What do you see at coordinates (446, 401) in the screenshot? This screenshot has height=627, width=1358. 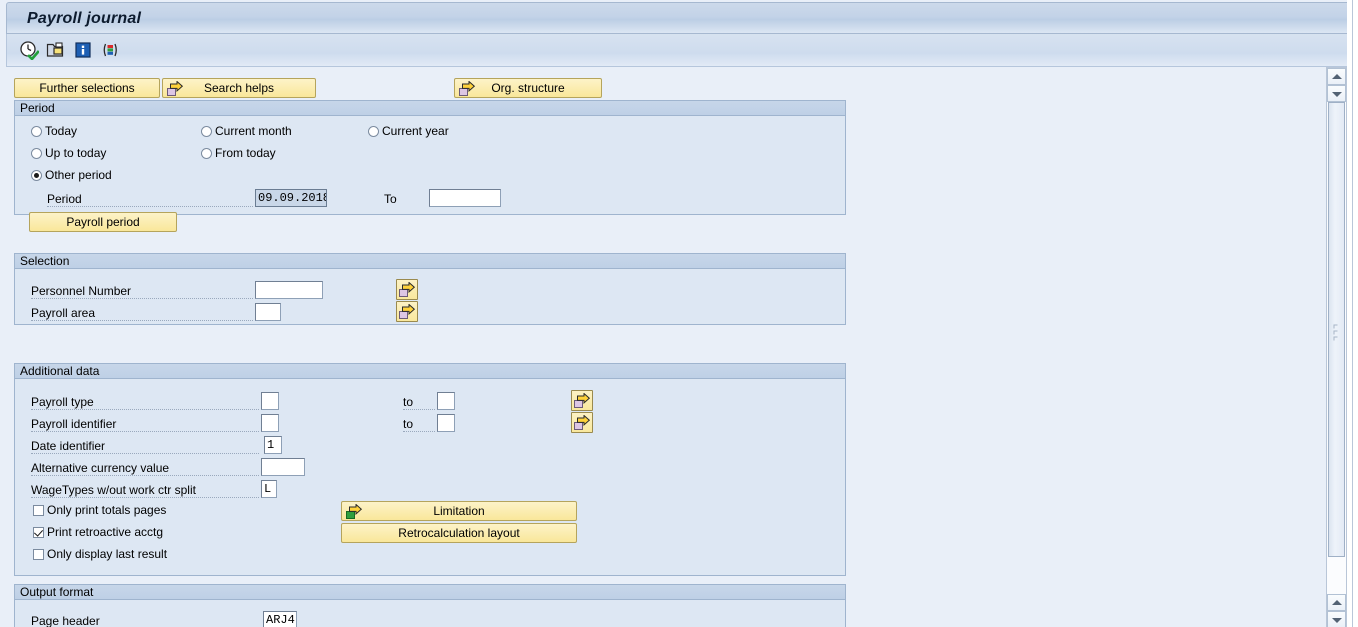 I see `payroll-type-to-input` at bounding box center [446, 401].